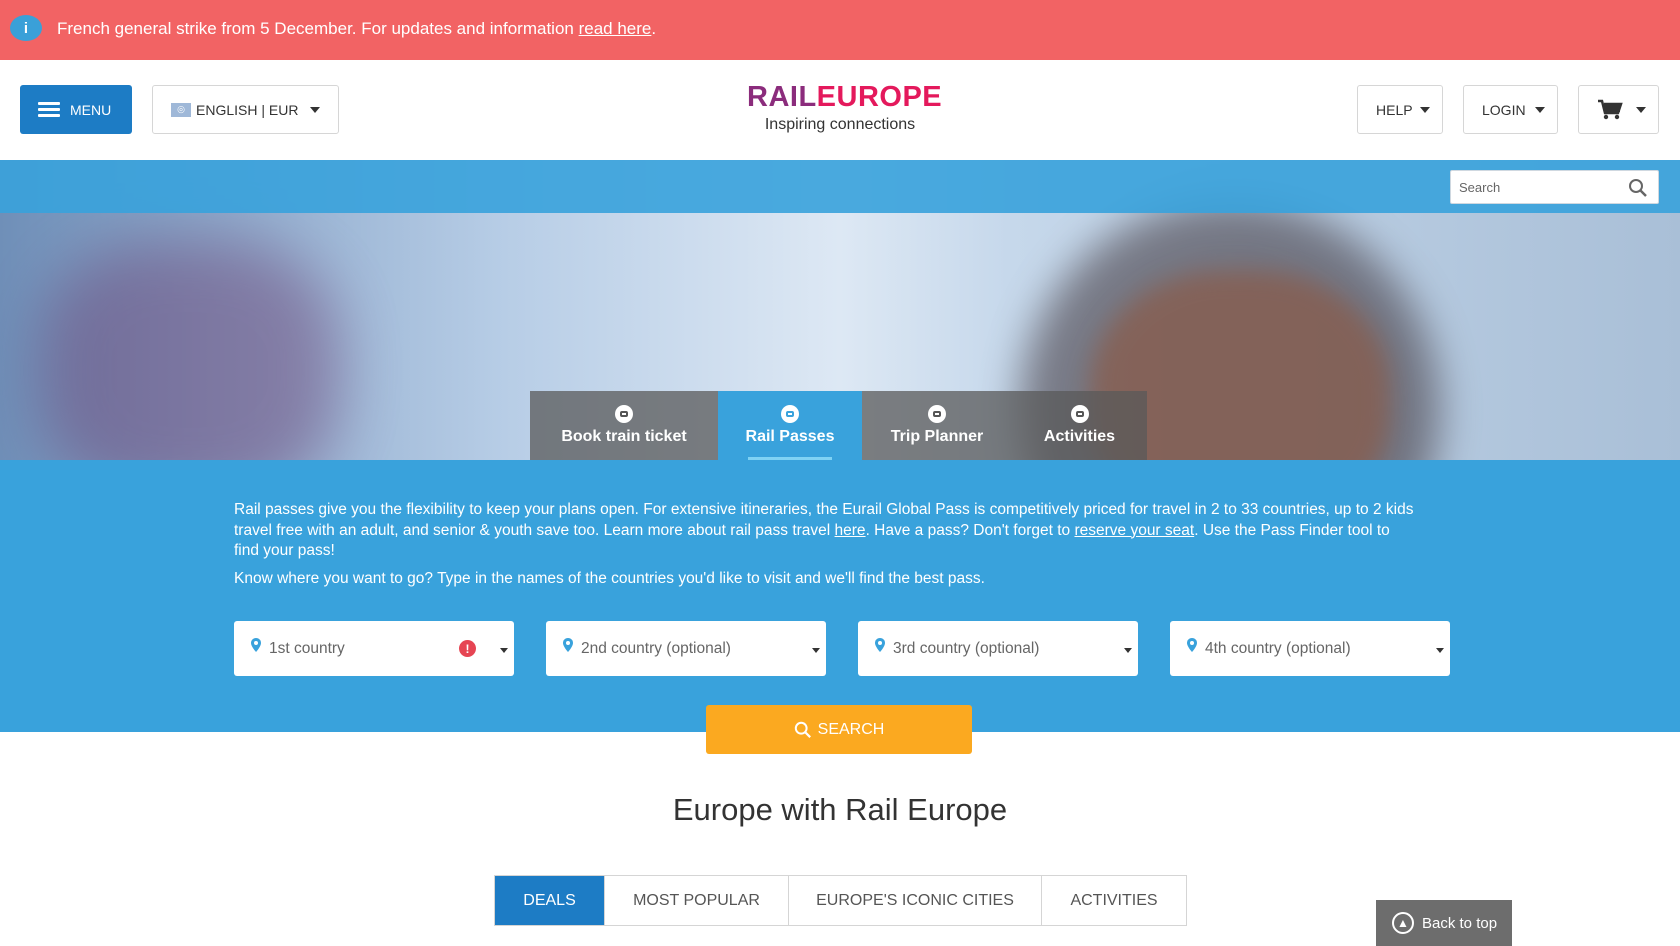 This screenshot has height=946, width=1680. What do you see at coordinates (656, 648) in the screenshot?
I see `country-placeholder: 2nd country (optional)` at bounding box center [656, 648].